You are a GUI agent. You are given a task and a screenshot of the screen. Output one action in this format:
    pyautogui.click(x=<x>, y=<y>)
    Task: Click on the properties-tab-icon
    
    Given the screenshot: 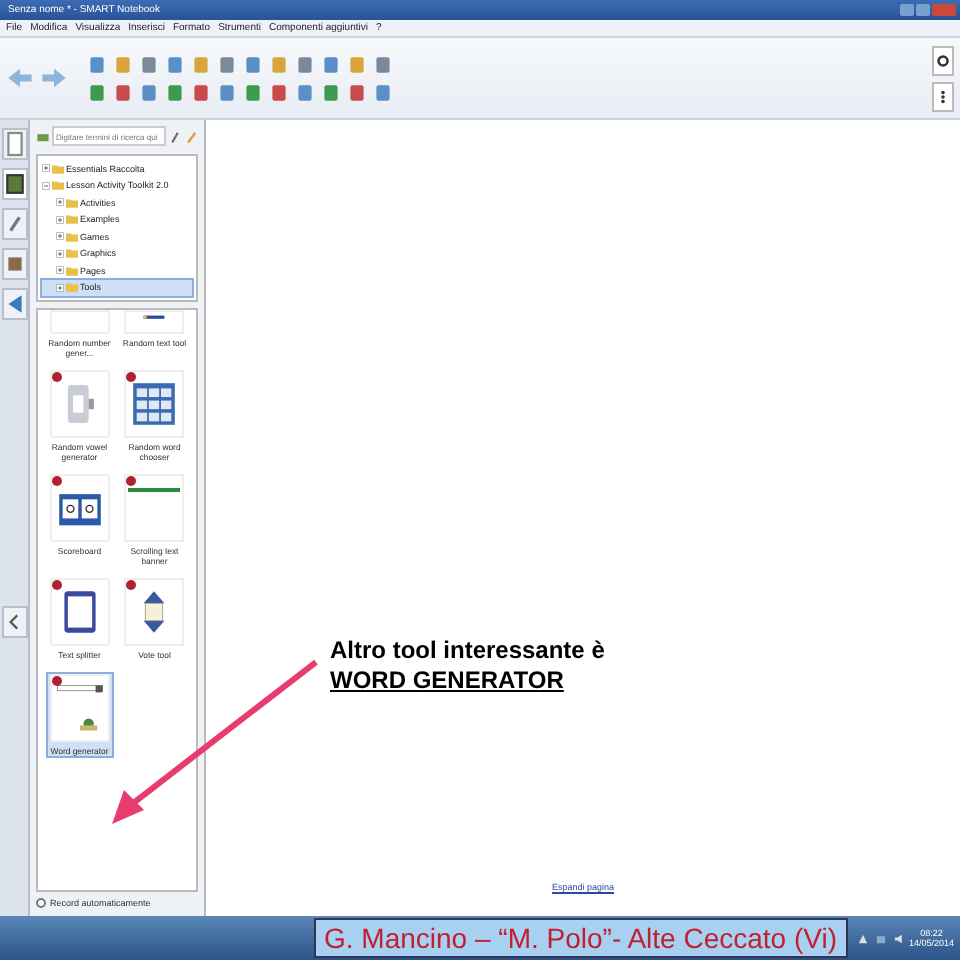 What is the action you would take?
    pyautogui.click(x=14, y=264)
    